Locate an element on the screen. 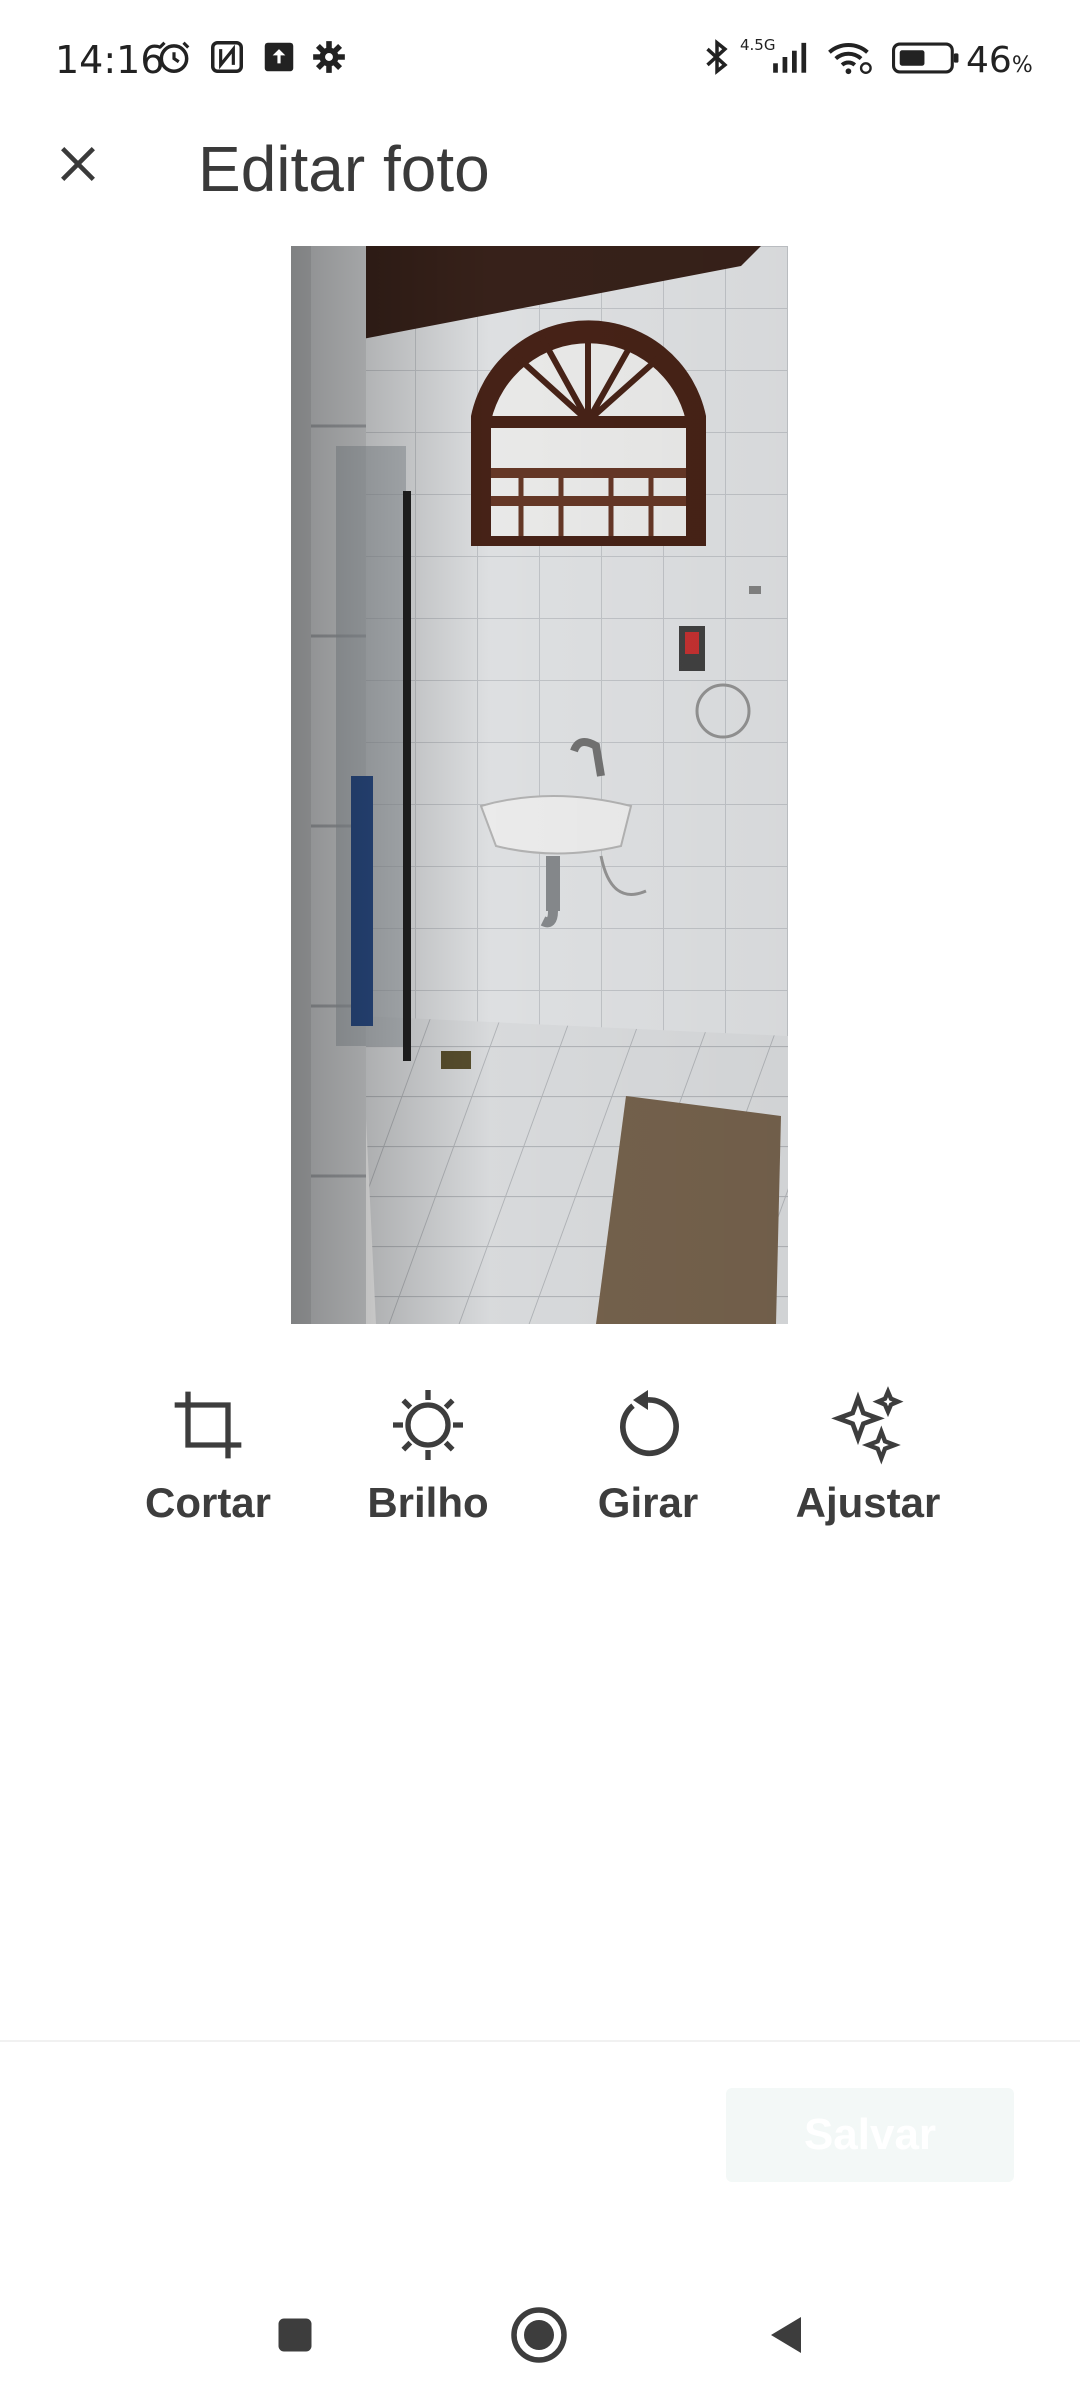 The image size is (1080, 2400). footer-divider is located at coordinates (540, 2041).